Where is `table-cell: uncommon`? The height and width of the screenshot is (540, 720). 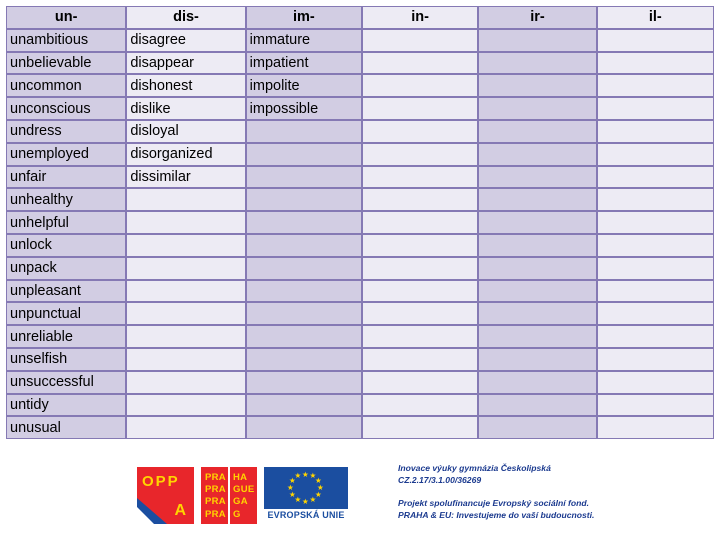
table-cell: uncommon is located at coordinates (66, 86).